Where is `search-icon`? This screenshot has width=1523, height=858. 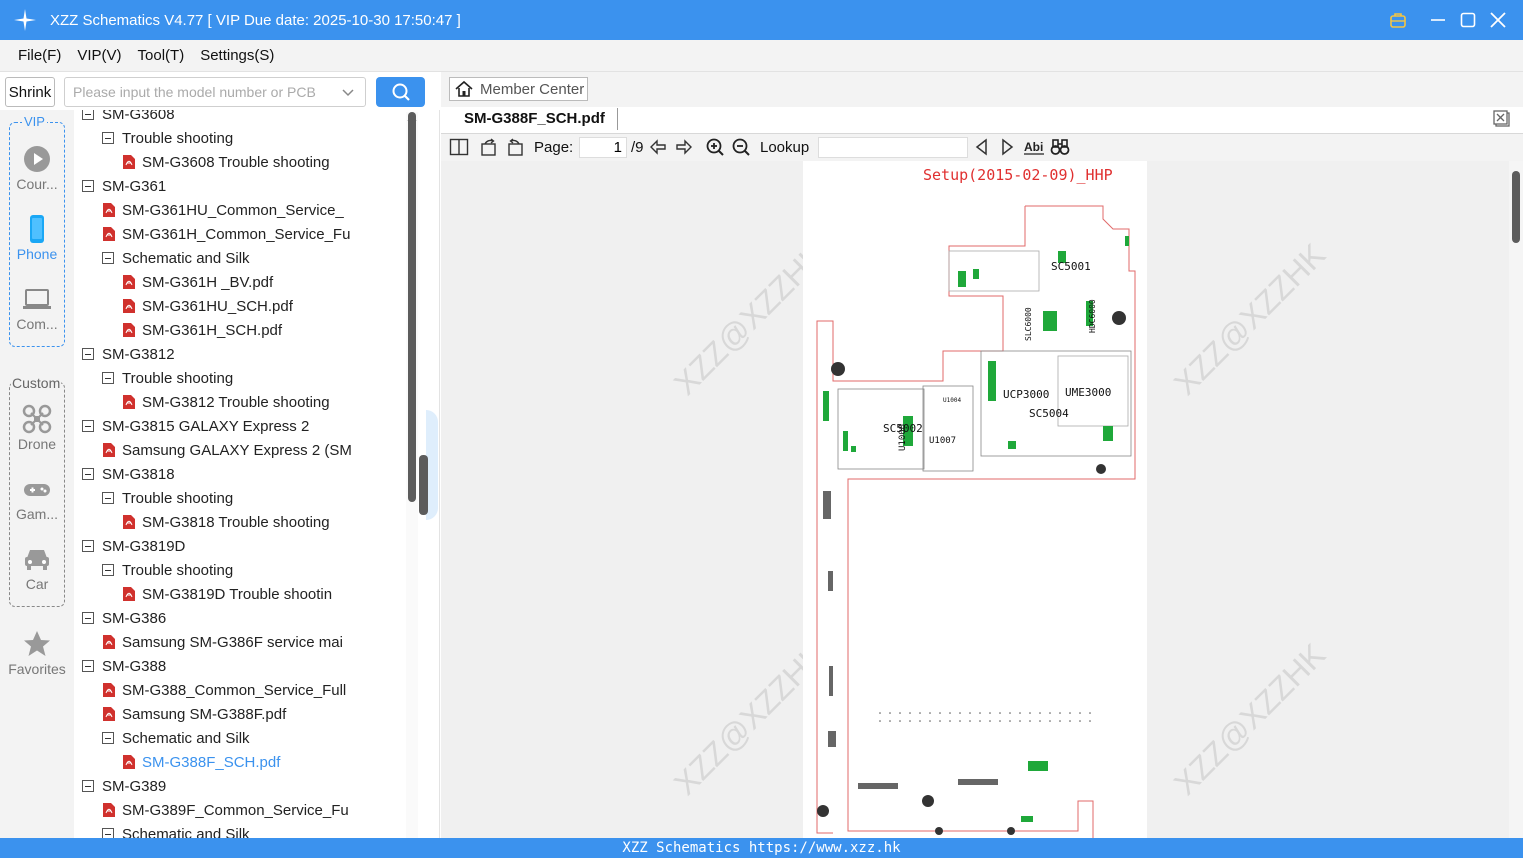 search-icon is located at coordinates (401, 92).